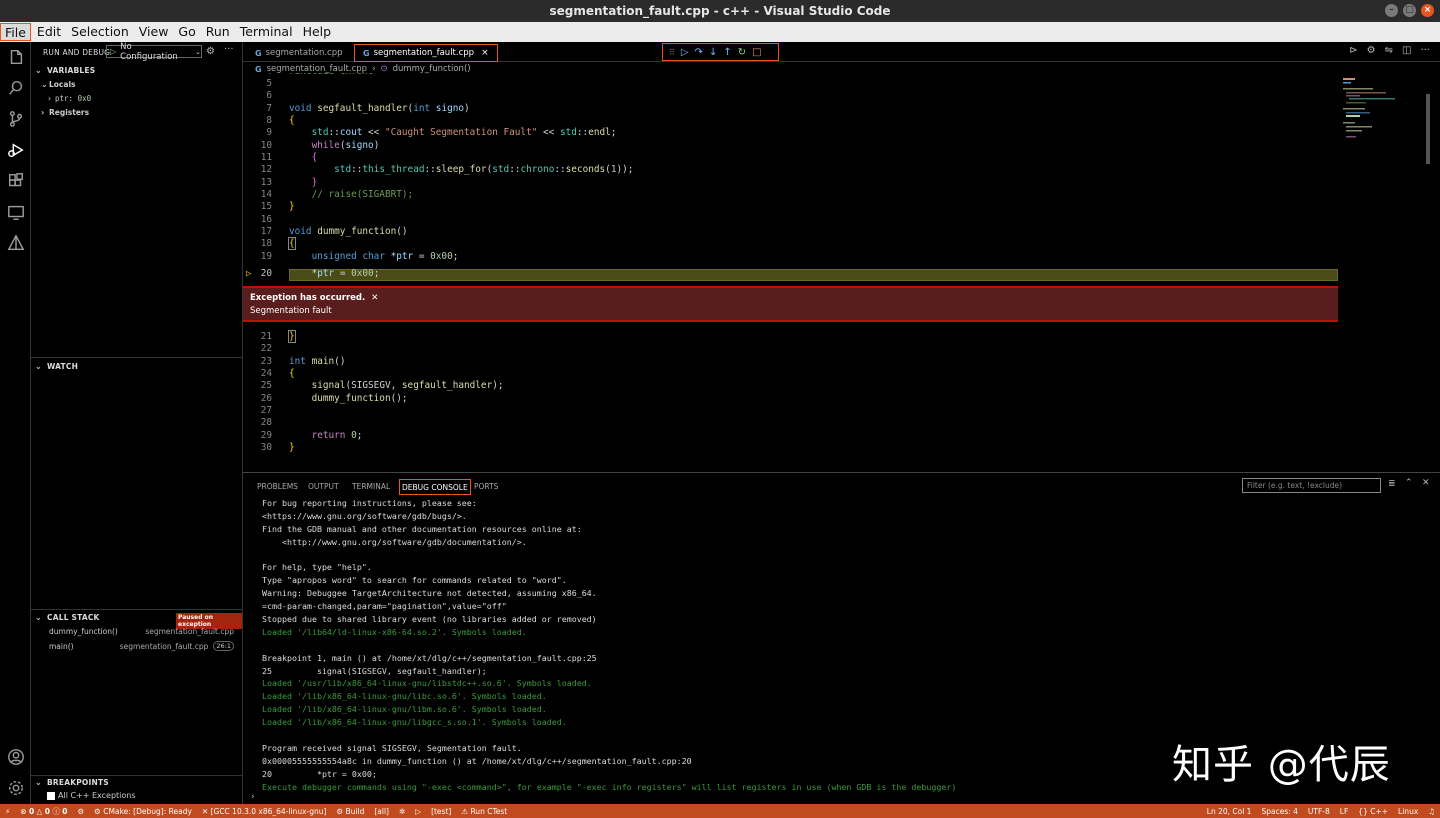 The width and height of the screenshot is (1440, 818). What do you see at coordinates (685, 52) in the screenshot?
I see `continue-icon: ▷` at bounding box center [685, 52].